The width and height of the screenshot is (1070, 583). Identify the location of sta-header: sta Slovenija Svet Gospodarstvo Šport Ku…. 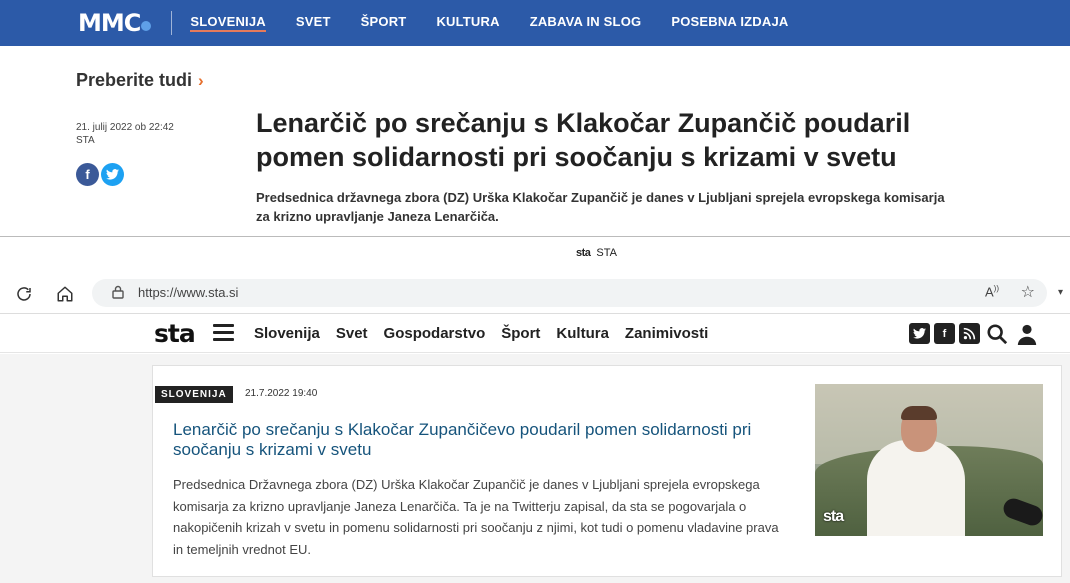
(535, 333).